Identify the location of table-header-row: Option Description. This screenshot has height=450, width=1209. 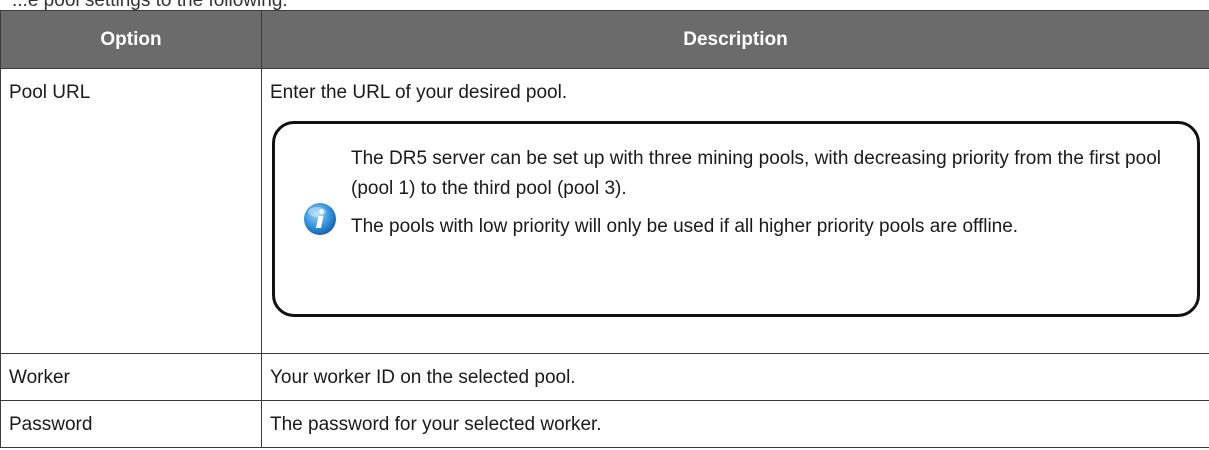
(604, 39).